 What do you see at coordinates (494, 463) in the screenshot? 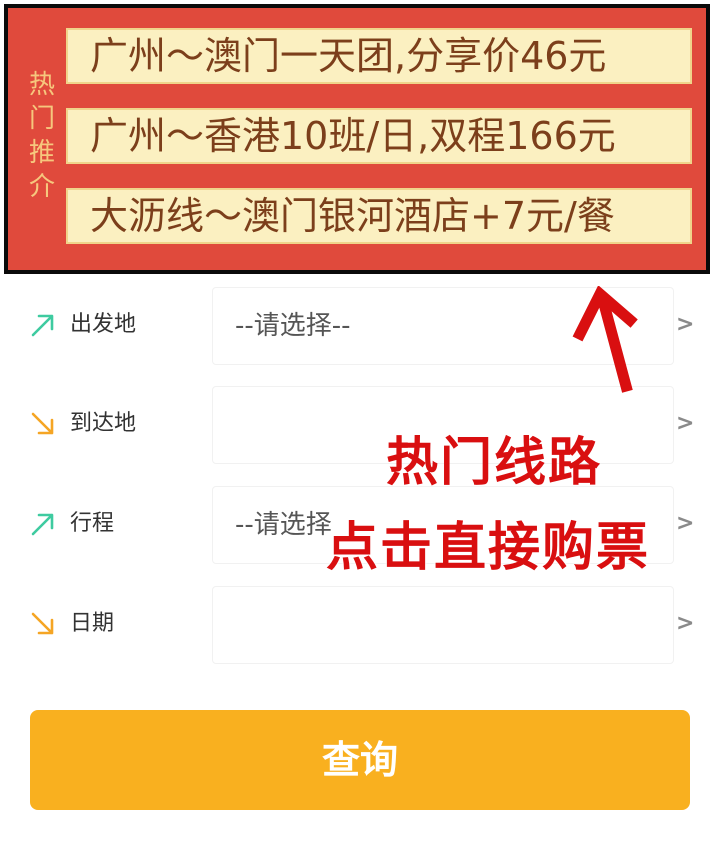
I see `annotation-hot-routes: 热门线路` at bounding box center [494, 463].